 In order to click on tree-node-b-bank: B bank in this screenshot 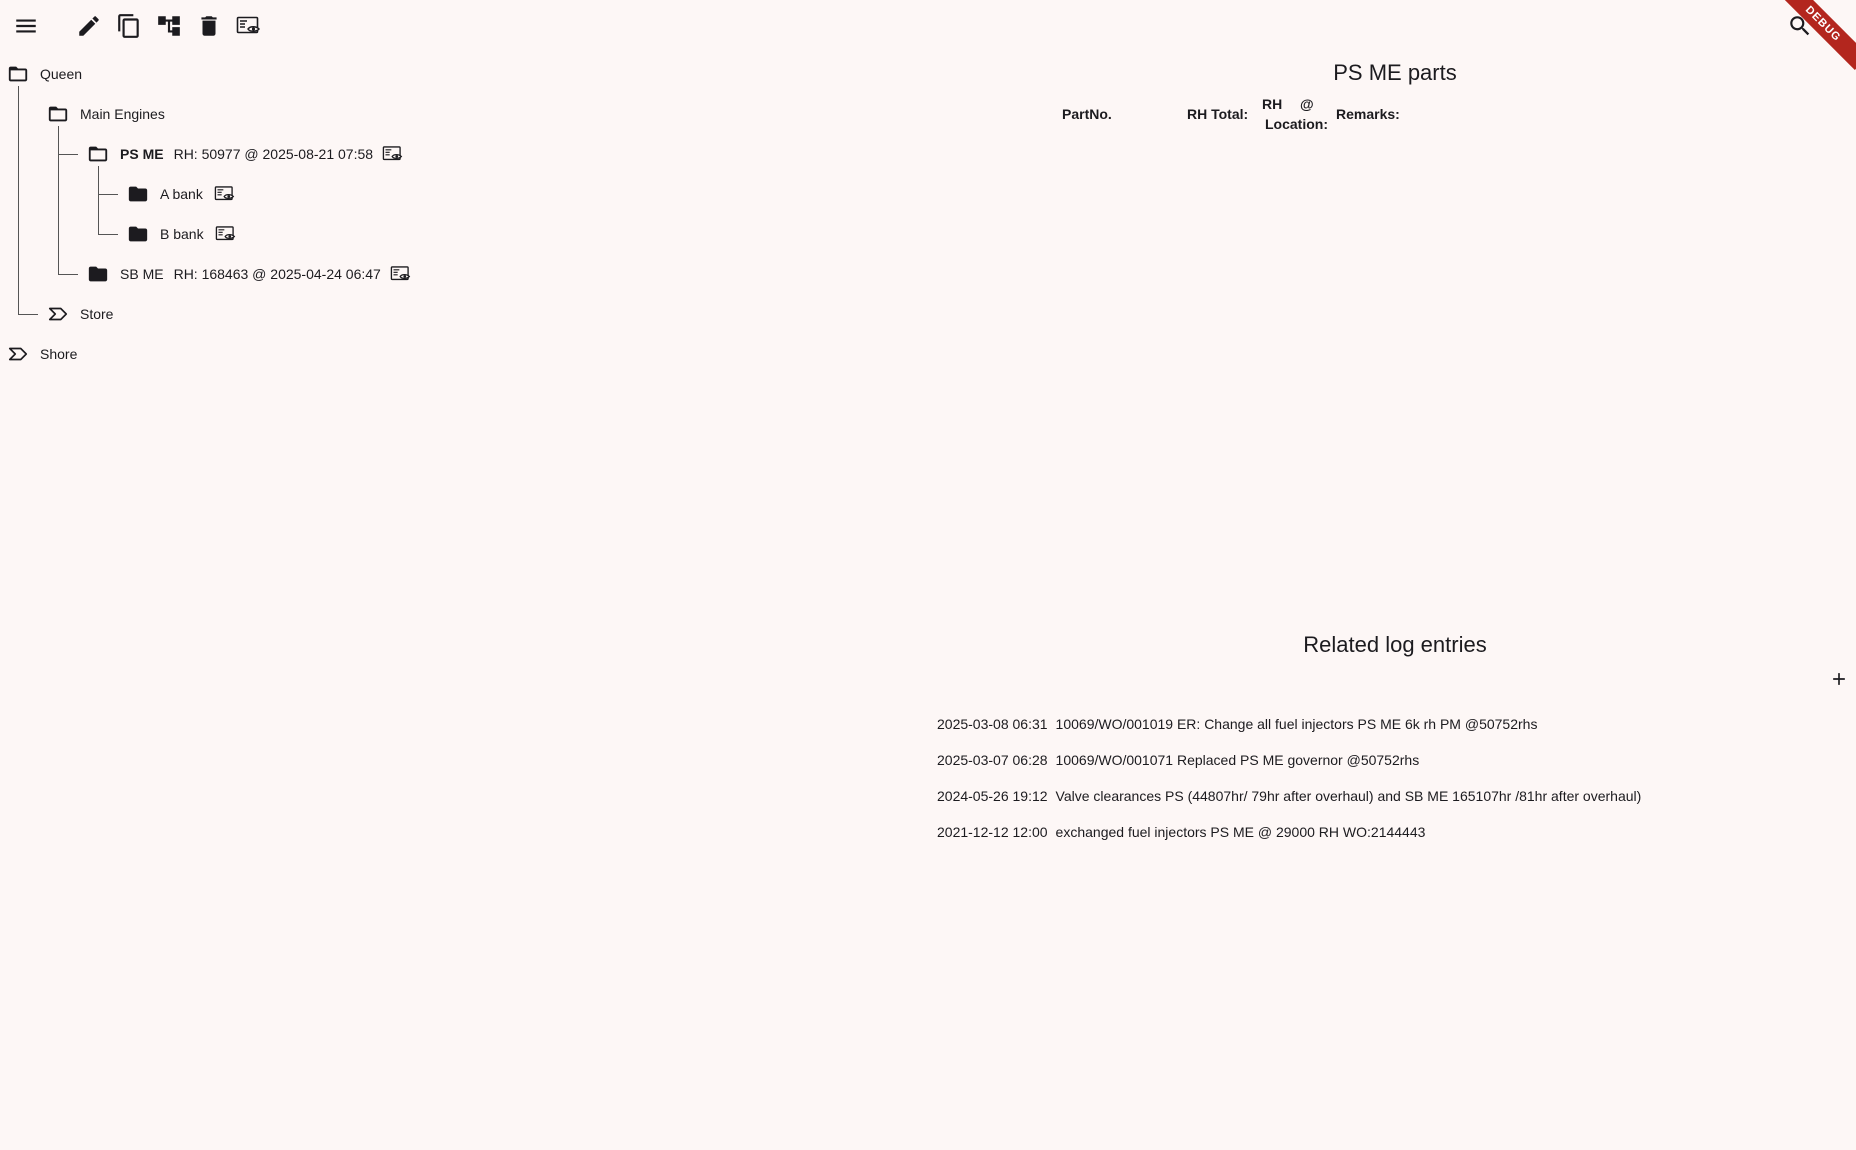, I will do `click(182, 234)`.